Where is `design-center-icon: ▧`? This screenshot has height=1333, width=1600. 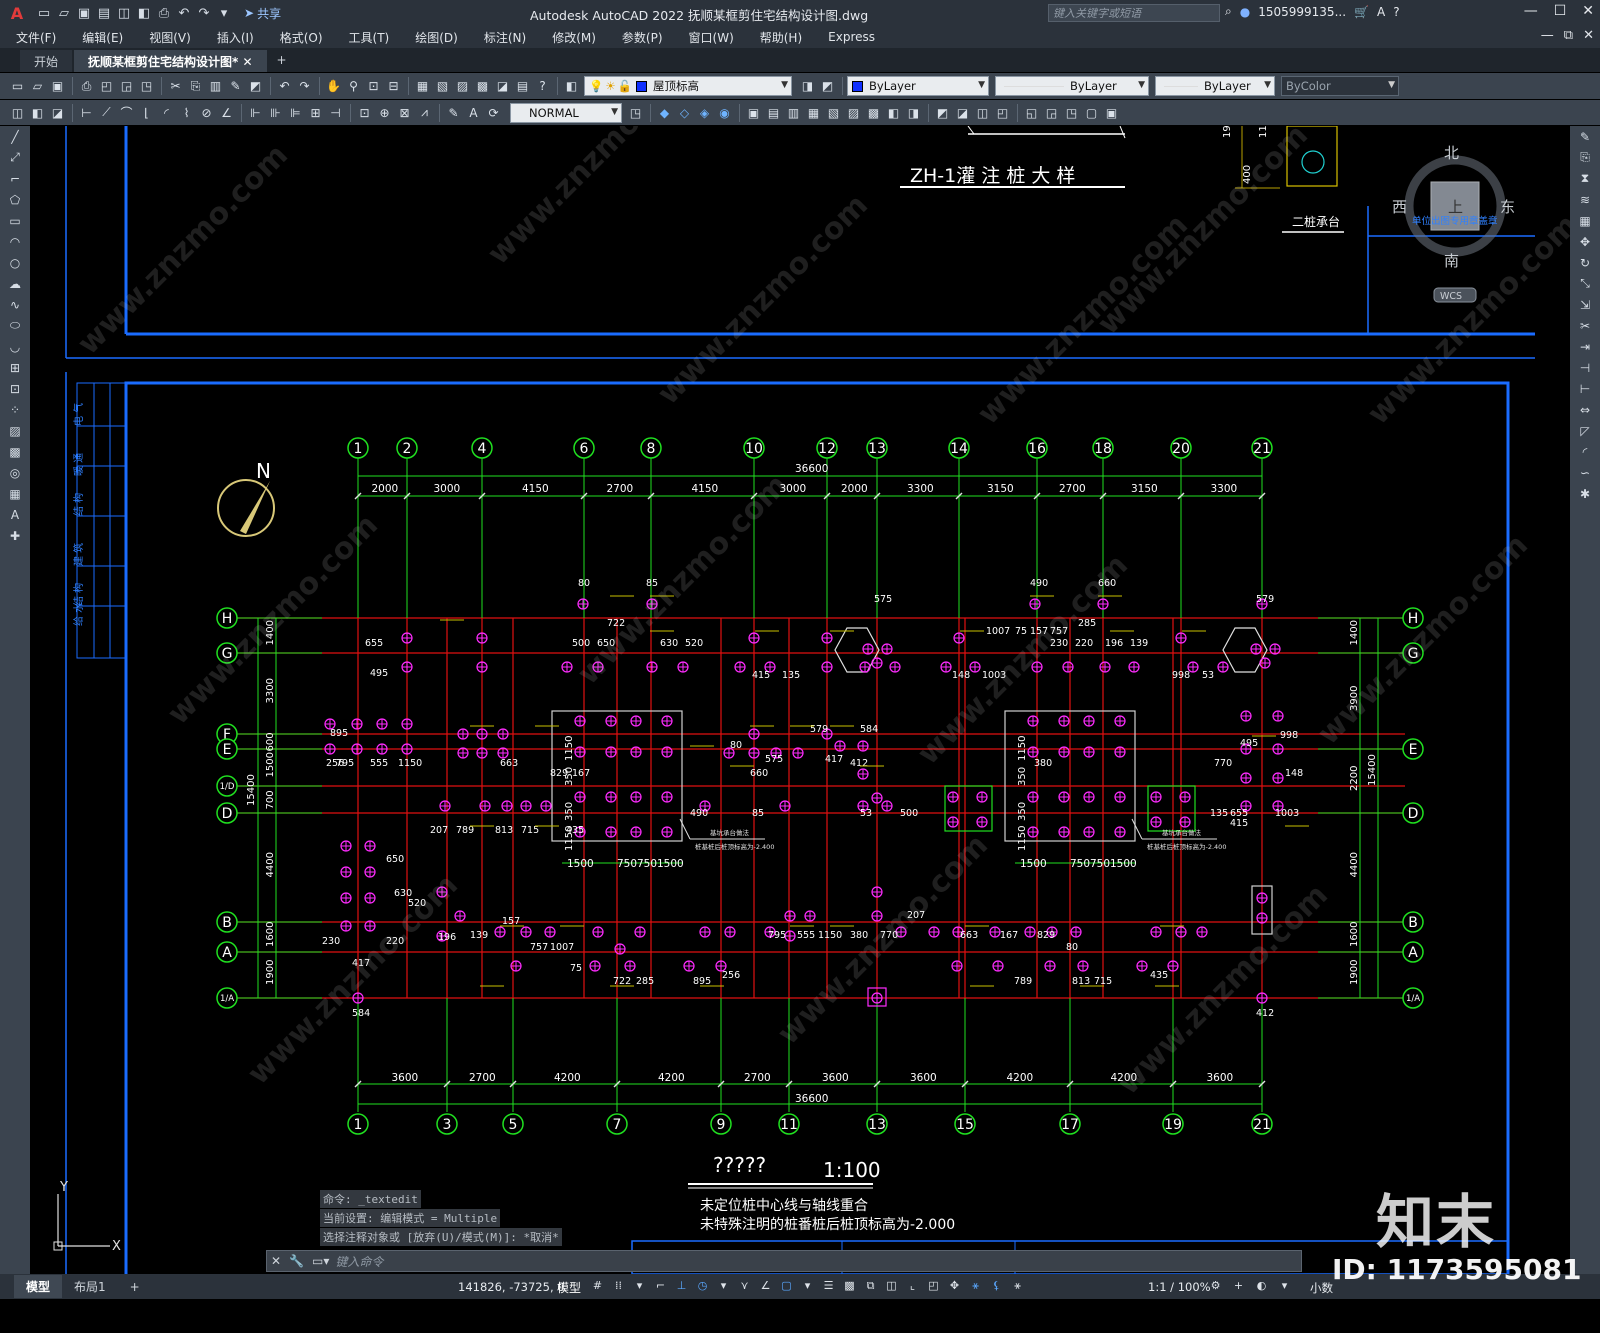 design-center-icon: ▧ is located at coordinates (442, 86).